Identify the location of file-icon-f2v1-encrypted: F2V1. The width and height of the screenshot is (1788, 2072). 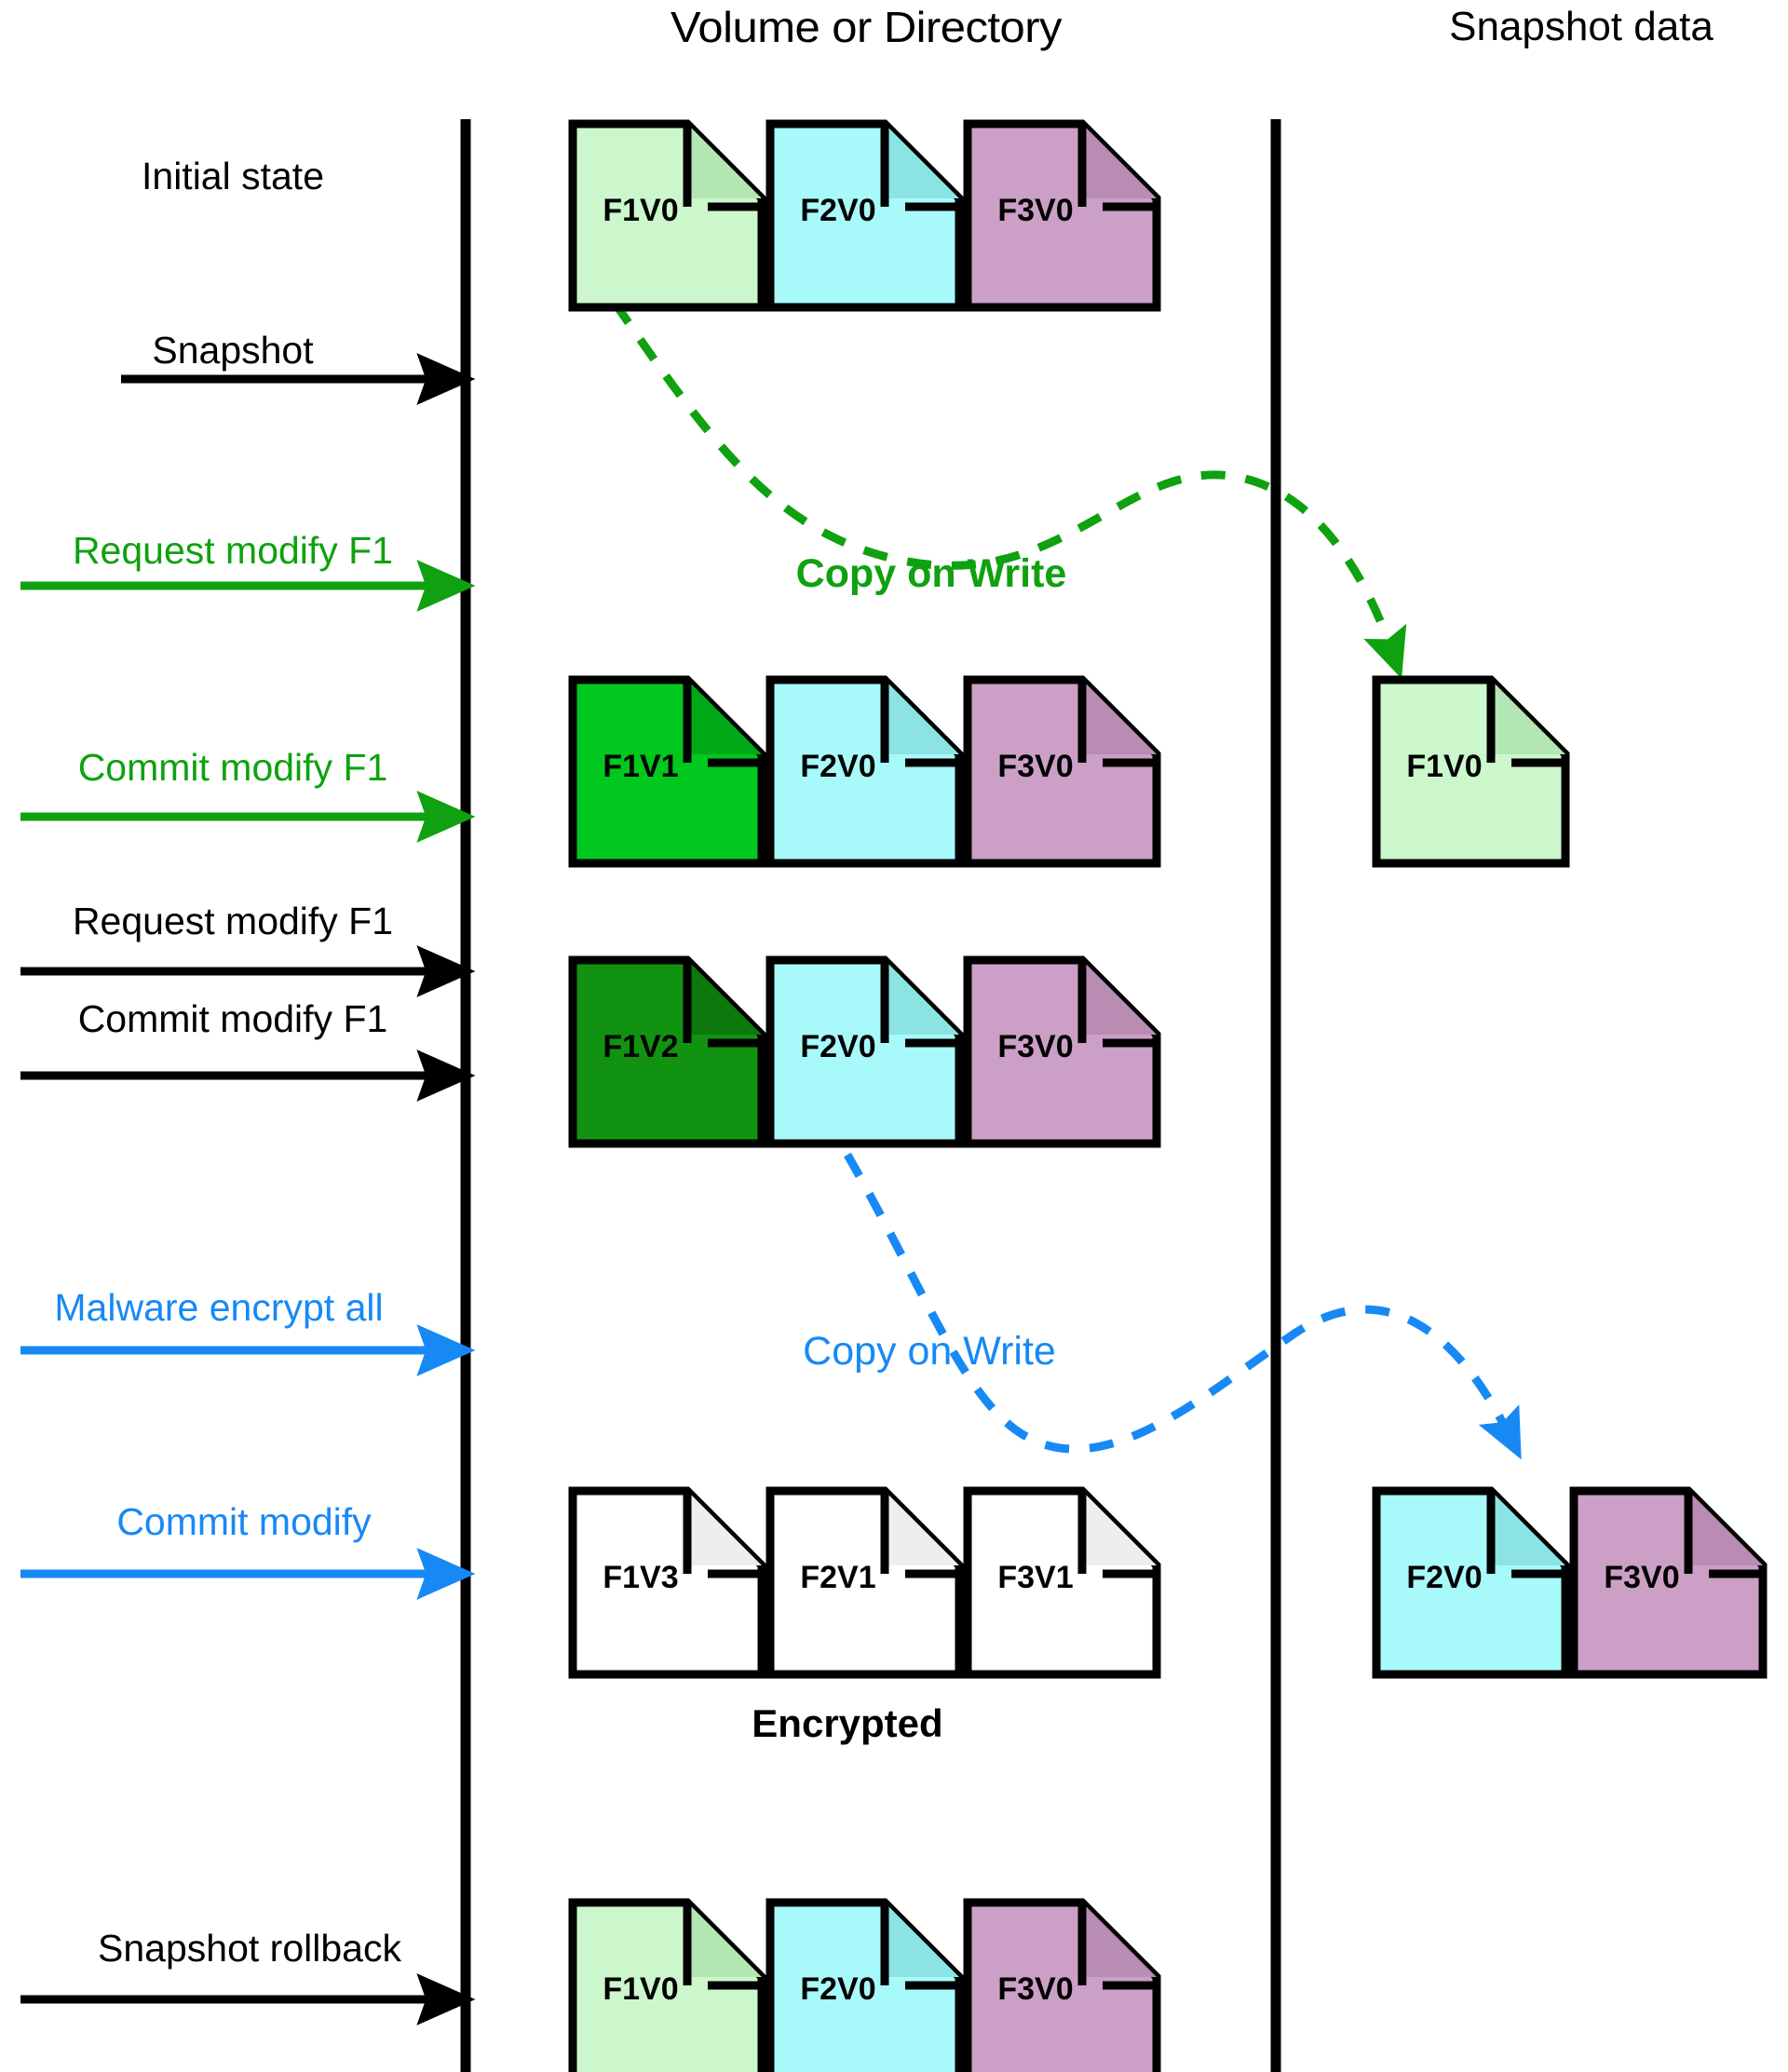
(864, 1582).